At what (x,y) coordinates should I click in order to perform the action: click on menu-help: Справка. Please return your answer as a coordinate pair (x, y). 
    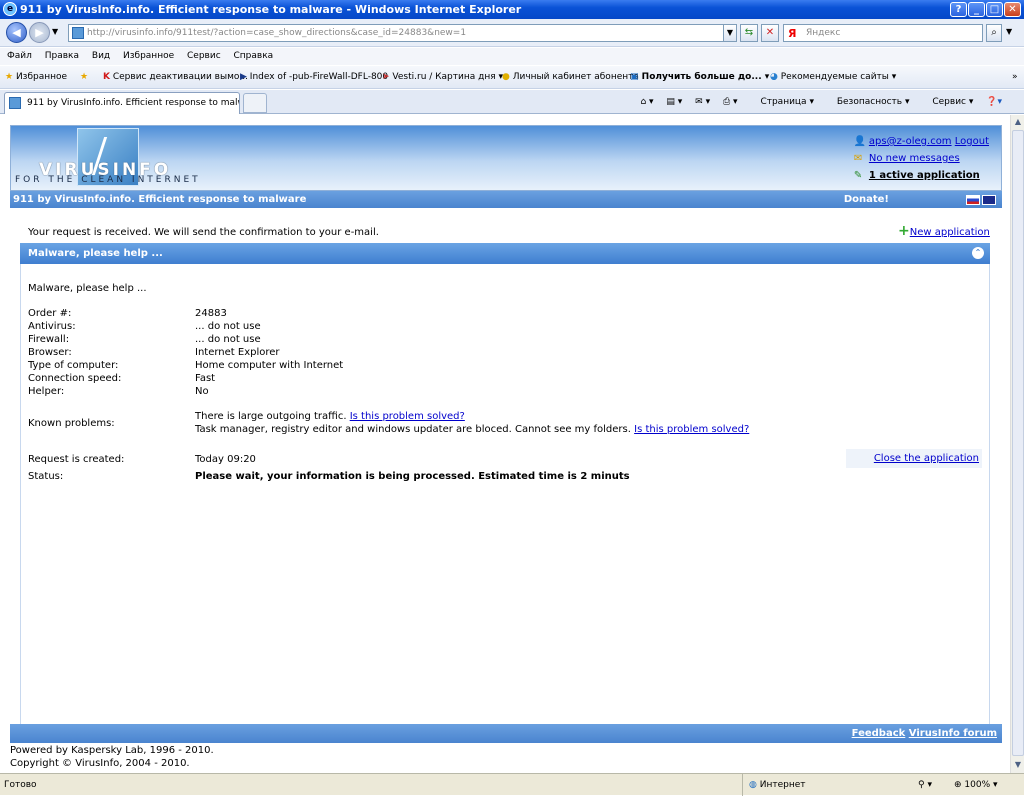
    Looking at the image, I should click on (254, 56).